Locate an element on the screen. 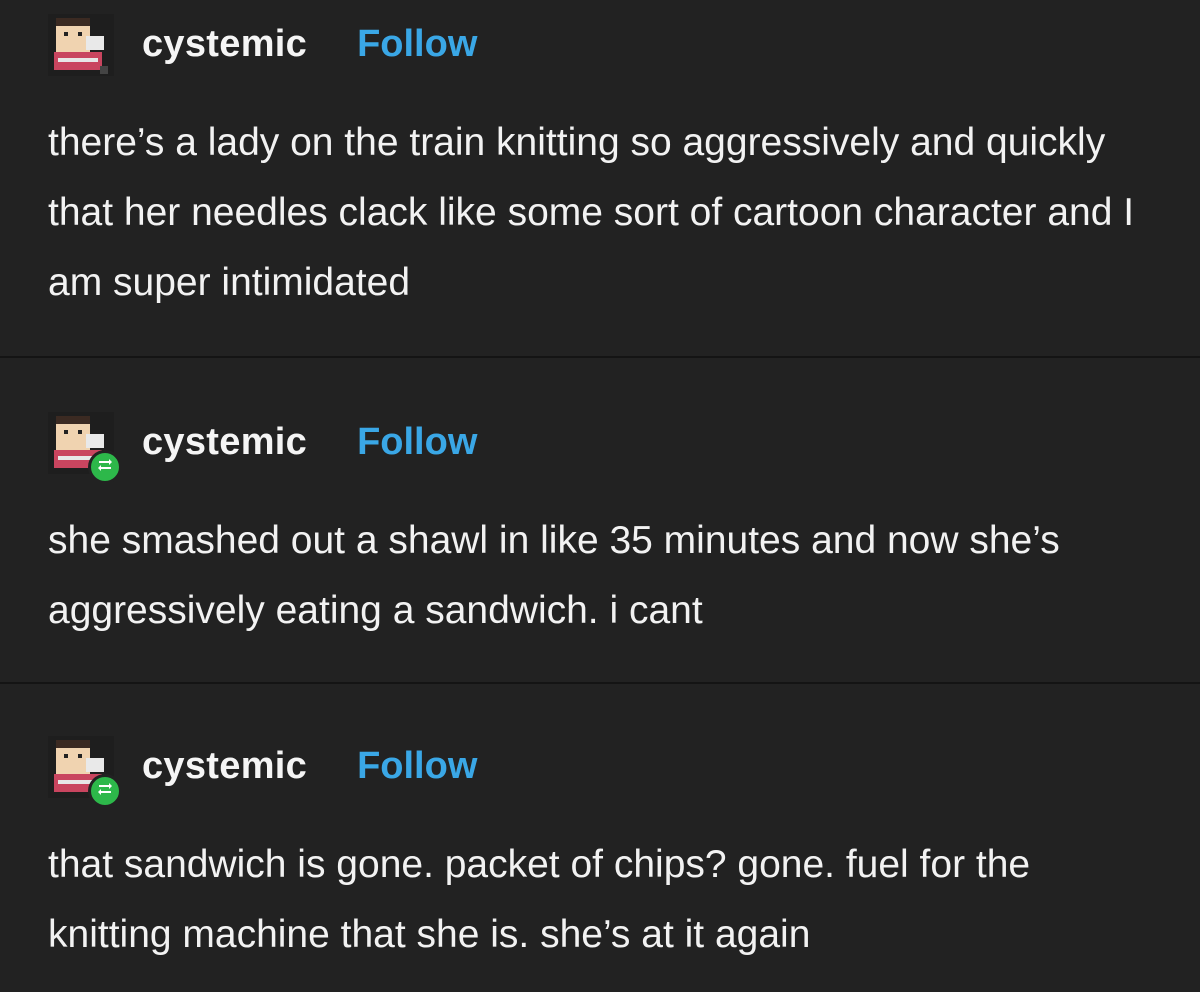 This screenshot has height=992, width=1200. avatar is located at coordinates (81, 45).